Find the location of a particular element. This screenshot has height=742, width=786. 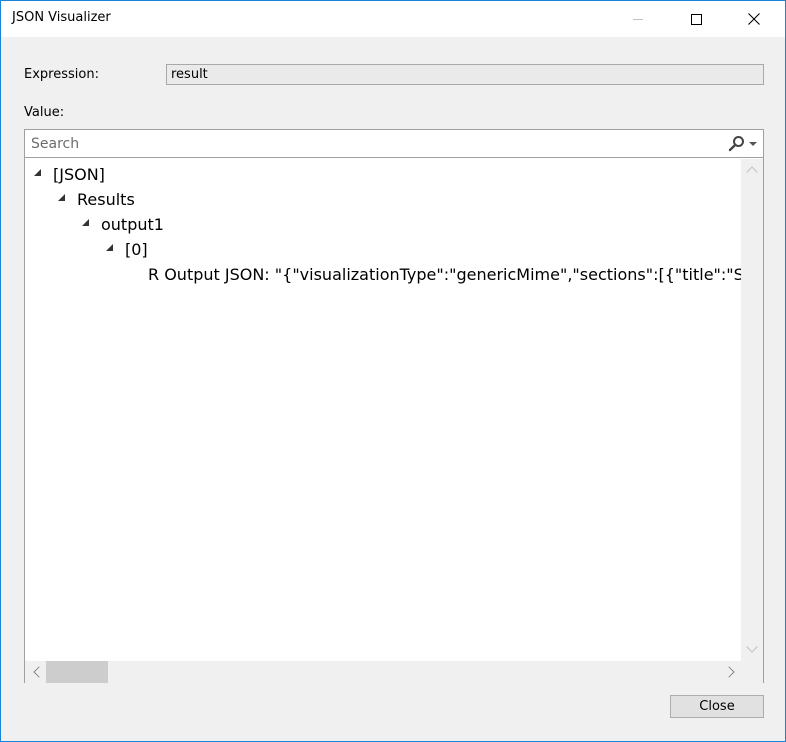

search-options-chevron-down-icon is located at coordinates (753, 144).